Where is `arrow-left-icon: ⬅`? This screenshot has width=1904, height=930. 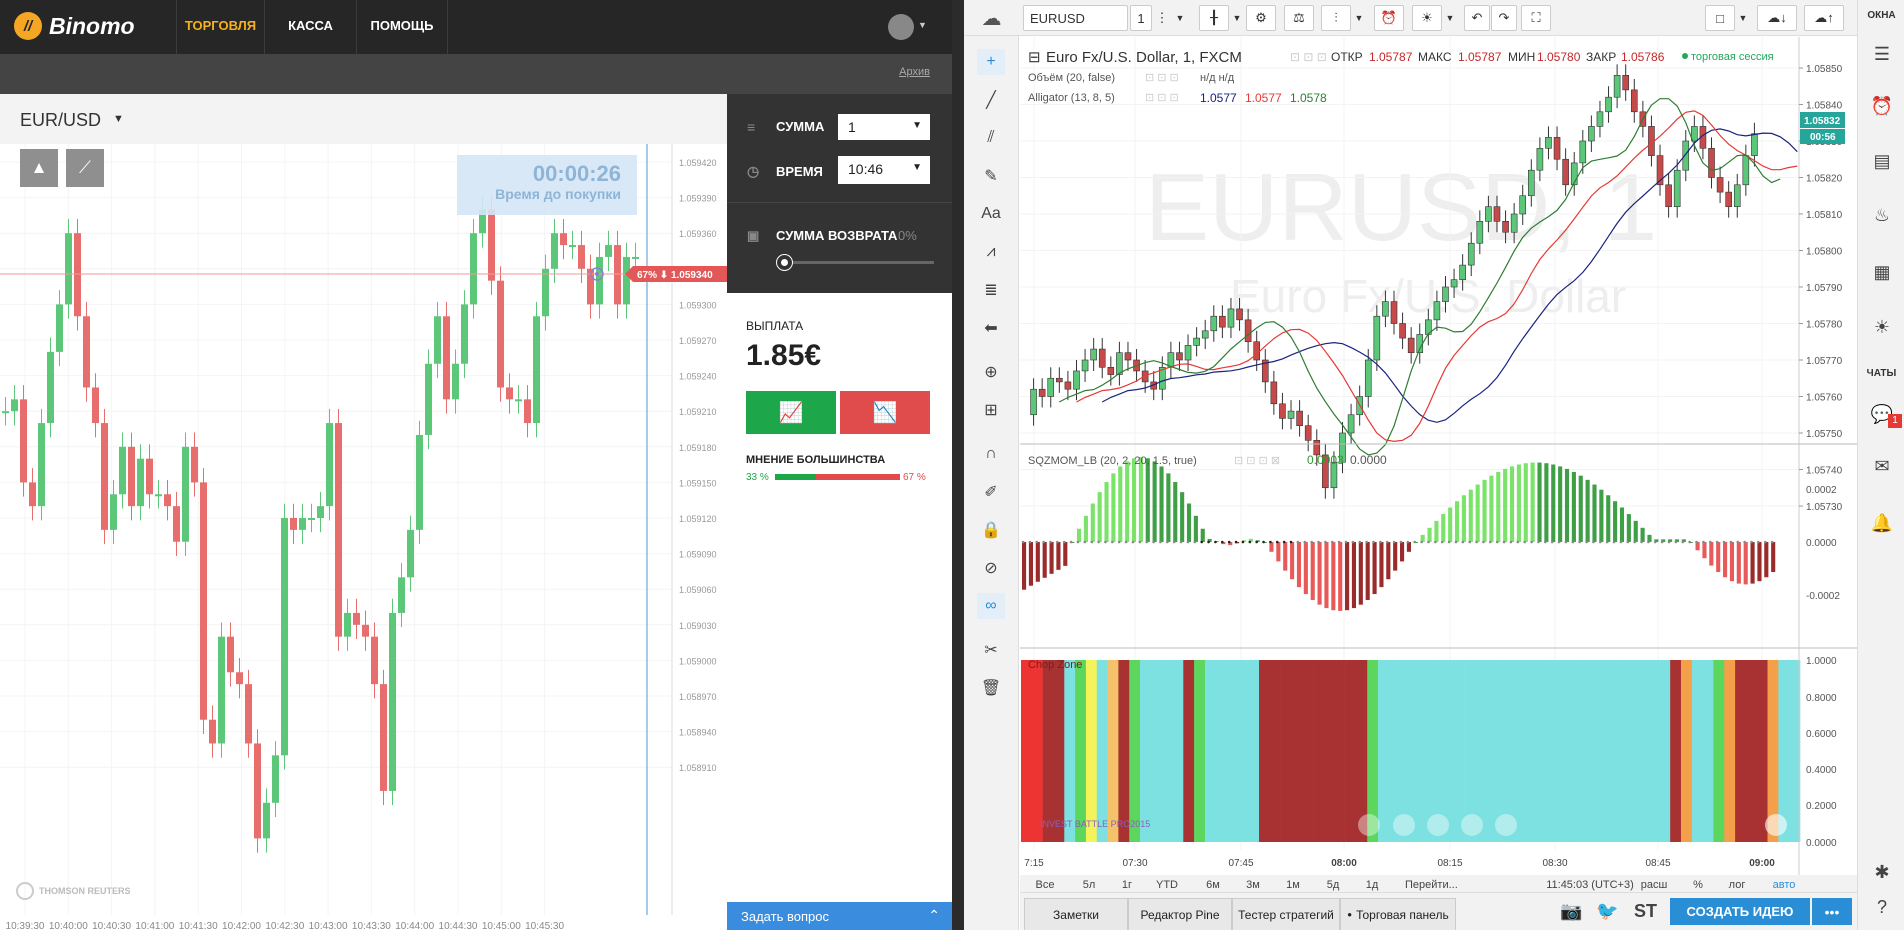
arrow-left-icon: ⬅ is located at coordinates (991, 328).